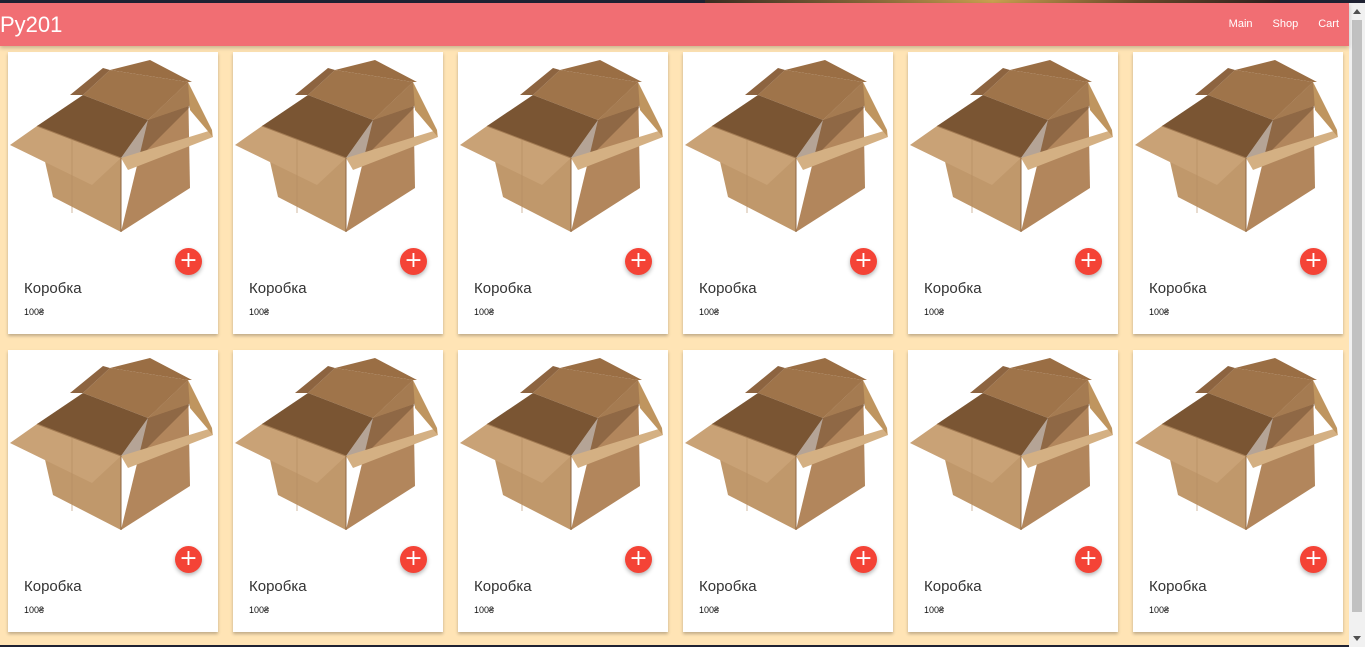 The height and width of the screenshot is (647, 1365). I want to click on nav-links: Main Shop Cart, so click(1284, 24).